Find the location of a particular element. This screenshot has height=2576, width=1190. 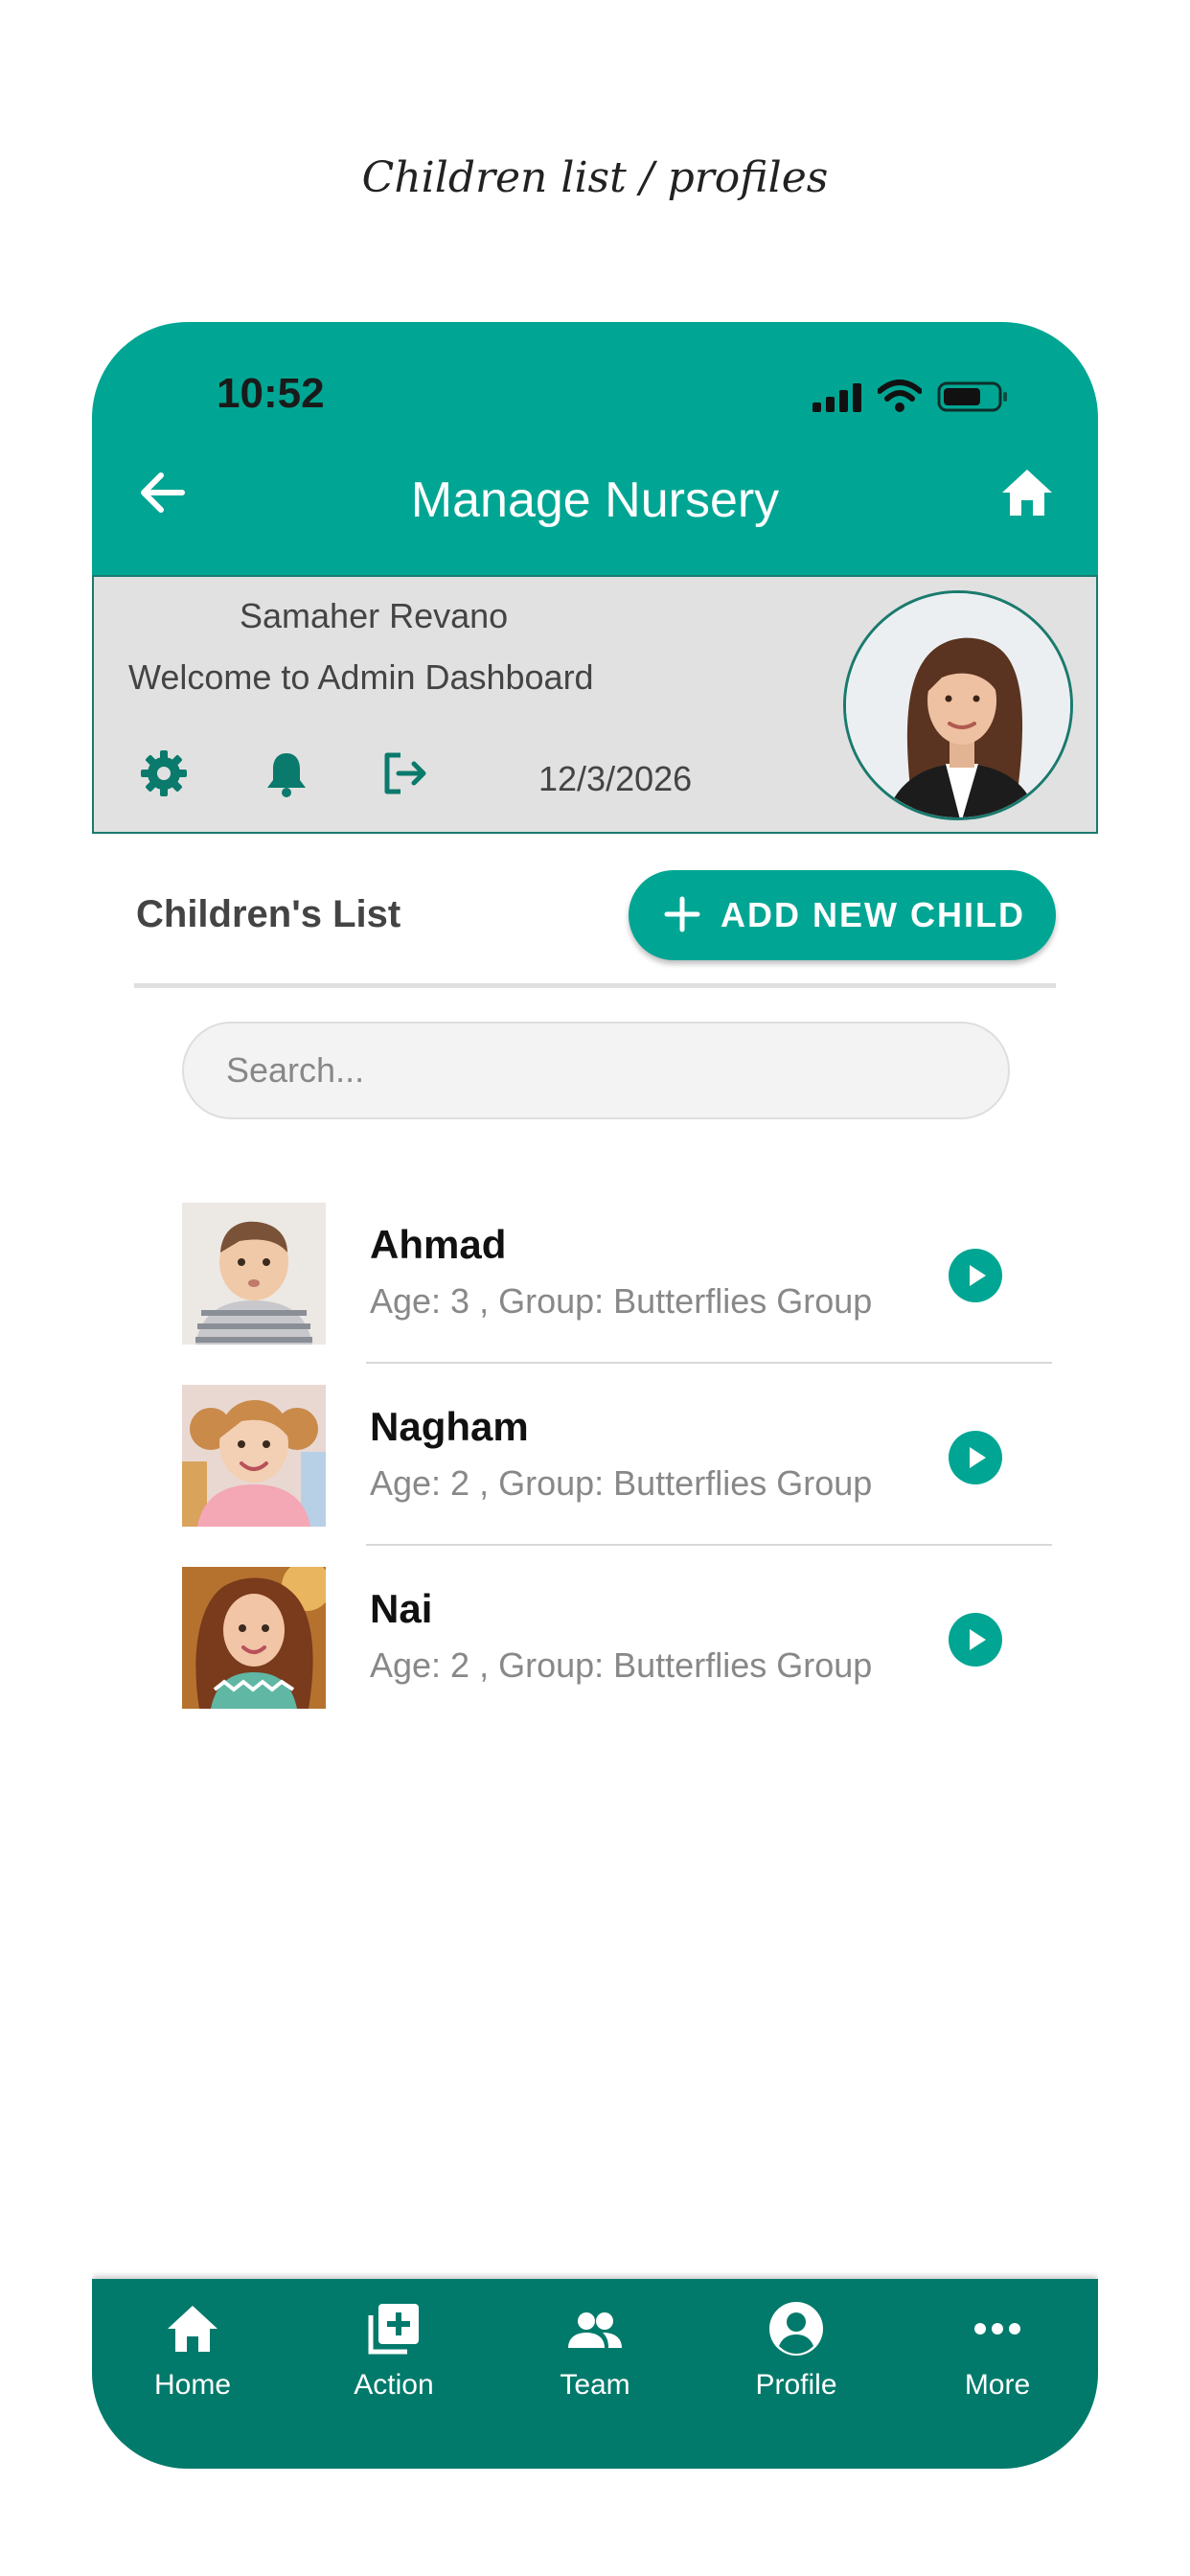

wifi-icon is located at coordinates (900, 396).